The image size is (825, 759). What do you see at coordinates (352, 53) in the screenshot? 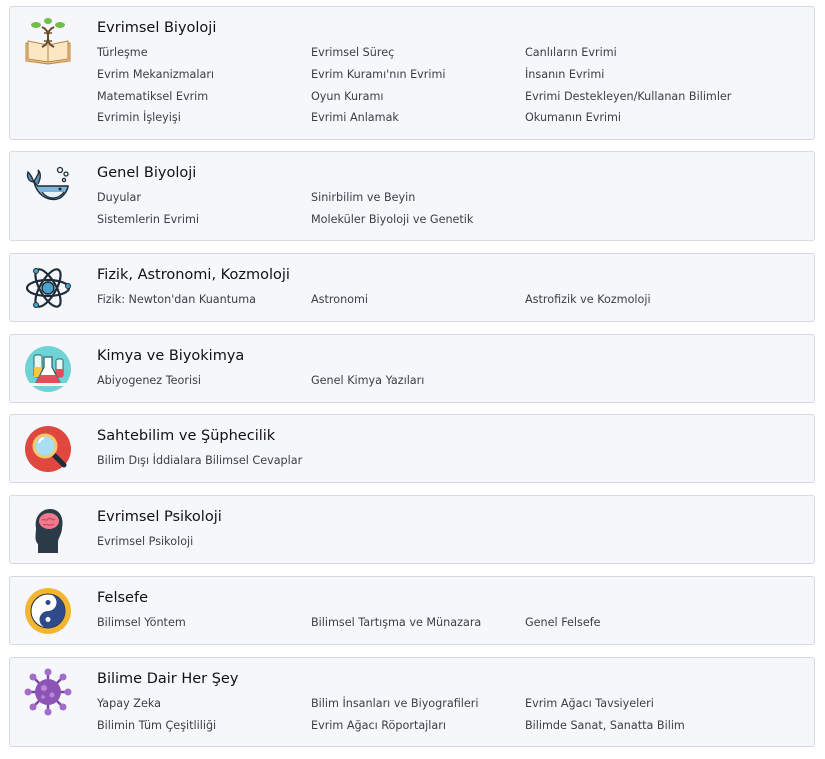
I see `category-link: Evrimsel Süreç` at bounding box center [352, 53].